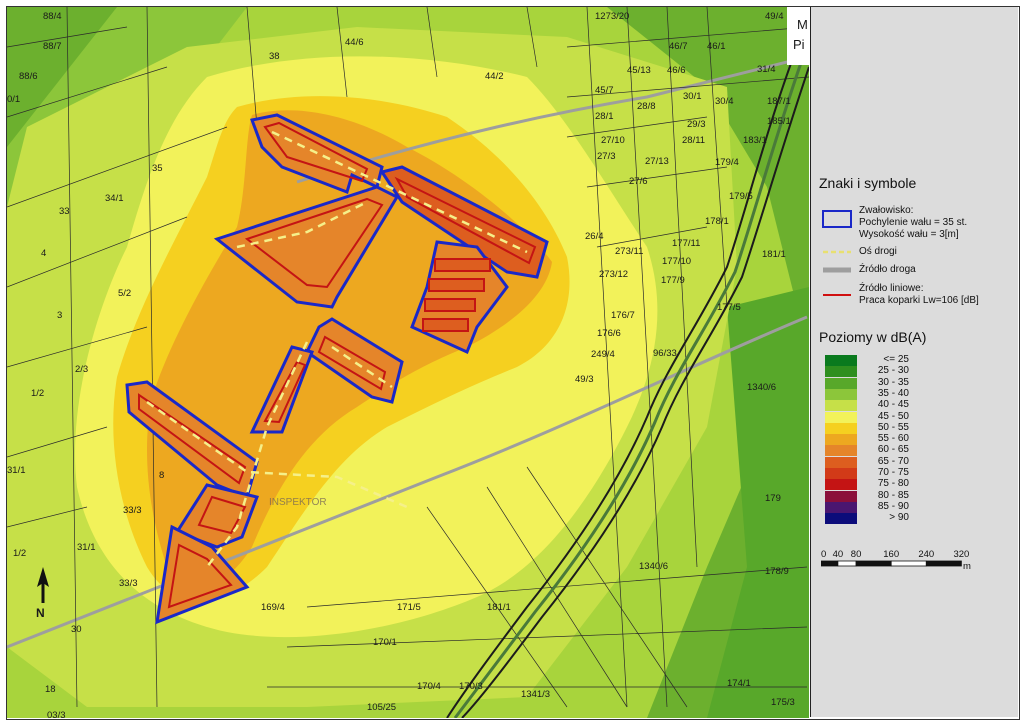 This screenshot has height=724, width=1024. What do you see at coordinates (64, 211) in the screenshot?
I see `parcel-label: 33` at bounding box center [64, 211].